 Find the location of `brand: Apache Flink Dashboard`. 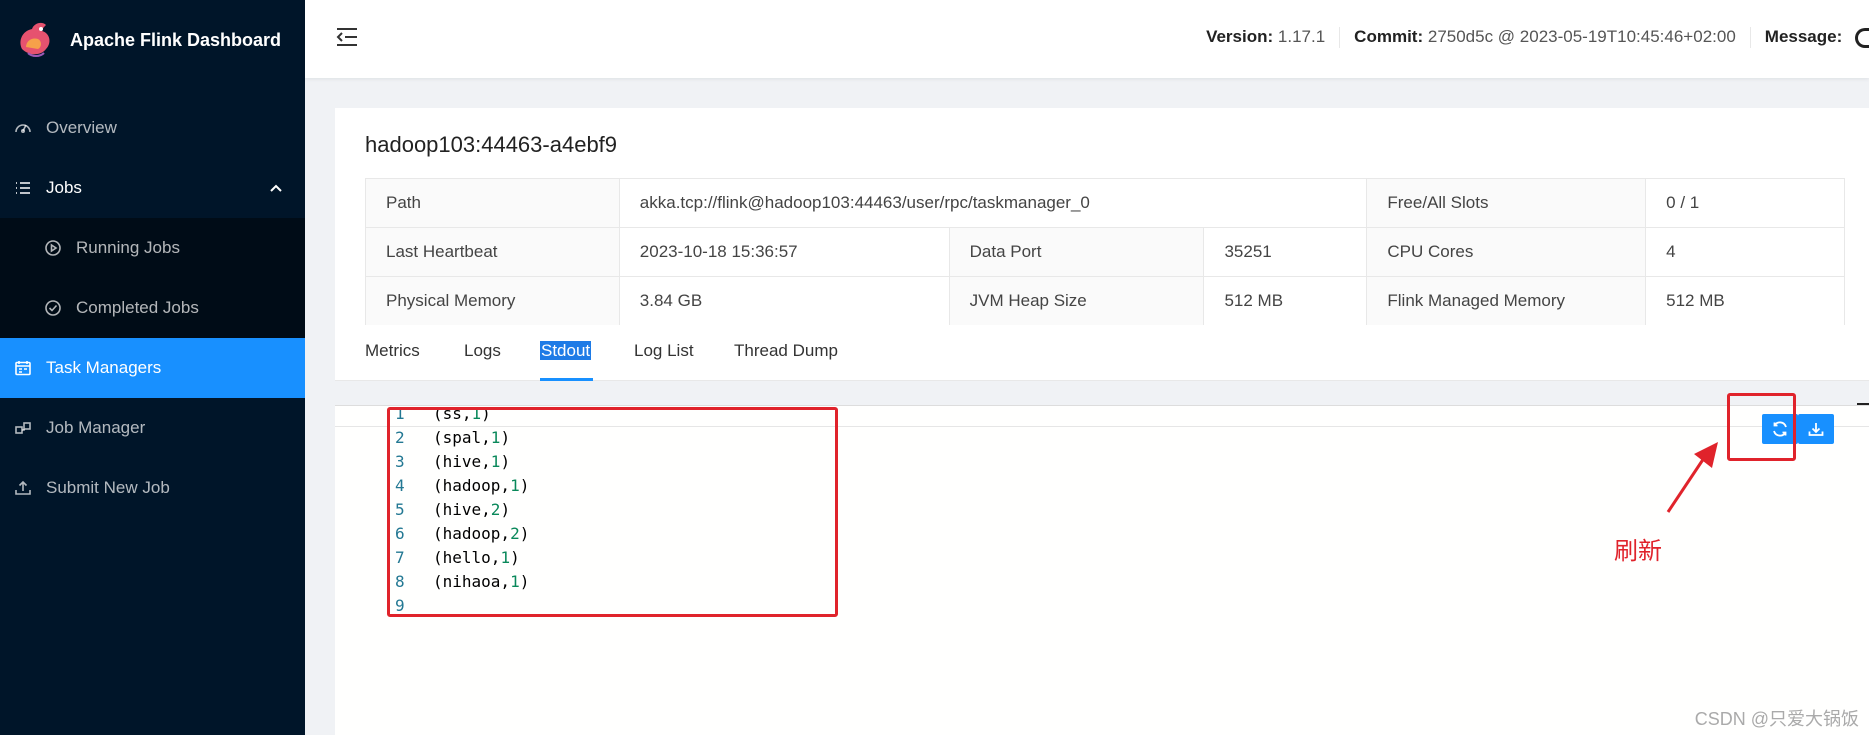

brand: Apache Flink Dashboard is located at coordinates (152, 40).